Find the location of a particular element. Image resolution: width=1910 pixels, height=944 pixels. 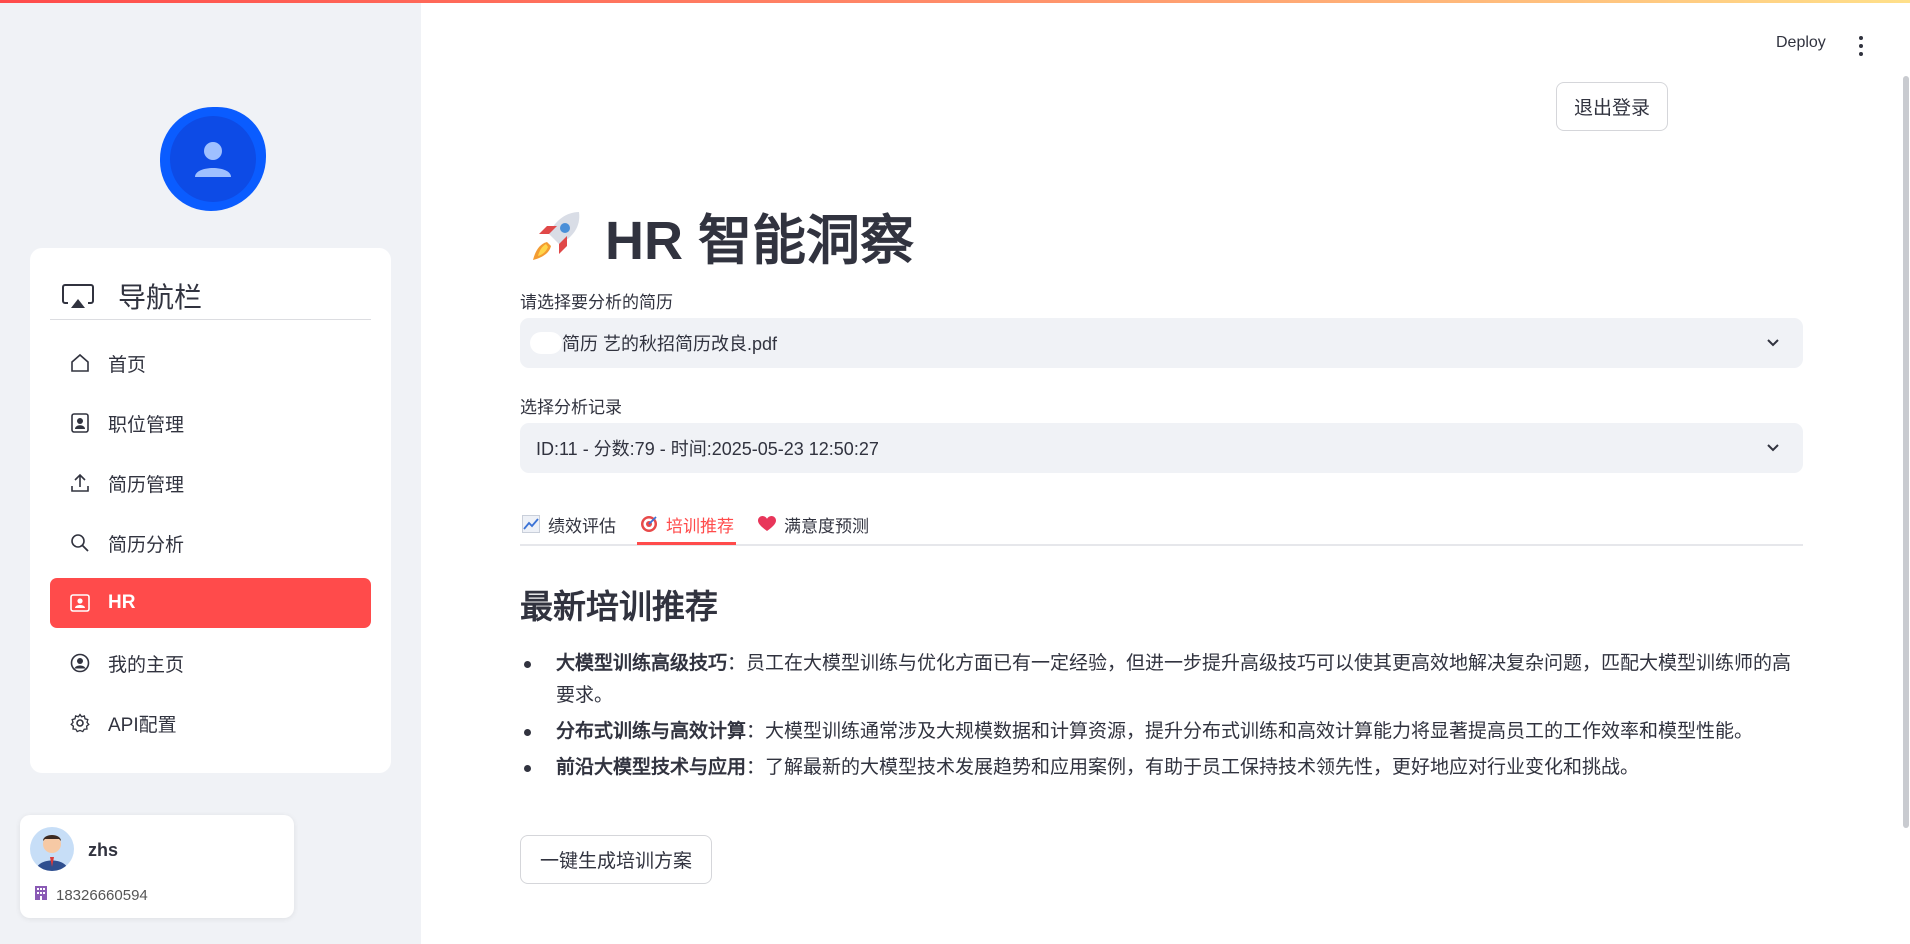

tab-performance: 绩效评估 is located at coordinates (569, 524).